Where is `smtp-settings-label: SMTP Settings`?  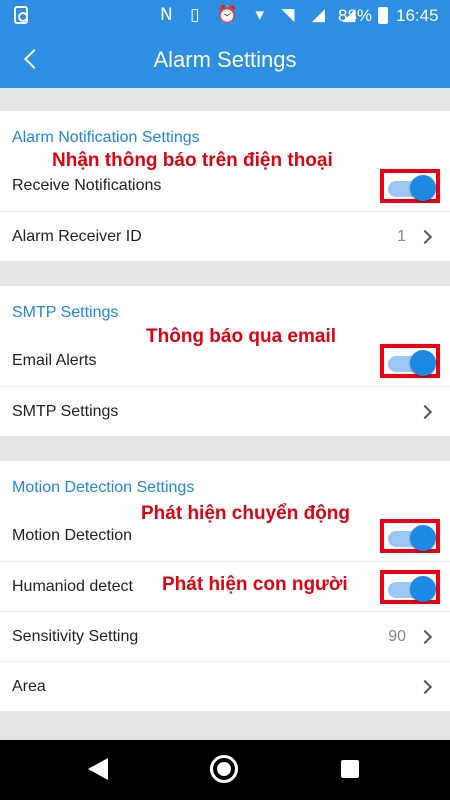 smtp-settings-label: SMTP Settings is located at coordinates (65, 411).